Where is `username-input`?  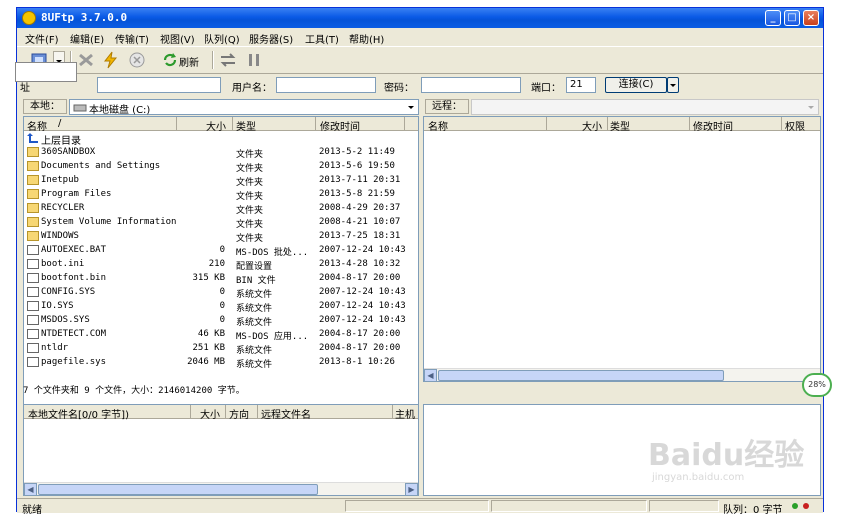
username-input is located at coordinates (326, 85).